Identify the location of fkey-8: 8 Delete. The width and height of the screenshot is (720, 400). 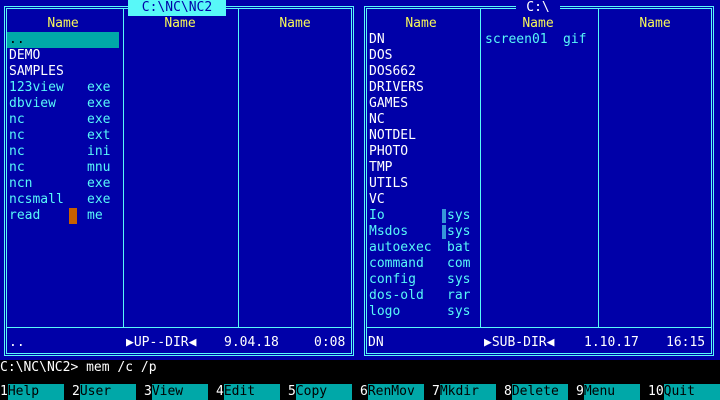
(540, 392).